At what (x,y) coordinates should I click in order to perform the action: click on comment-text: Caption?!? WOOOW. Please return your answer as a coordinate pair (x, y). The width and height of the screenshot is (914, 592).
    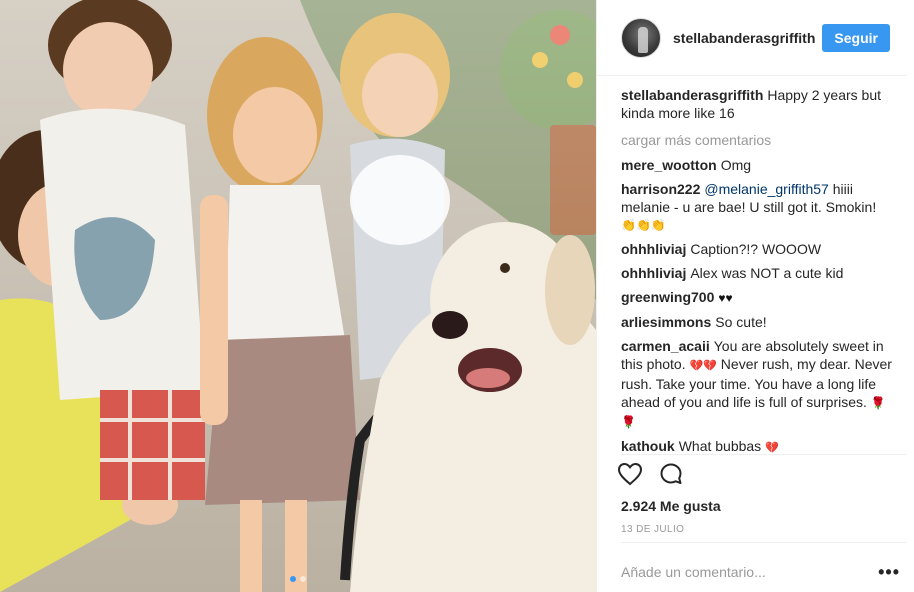
    Looking at the image, I should click on (756, 249).